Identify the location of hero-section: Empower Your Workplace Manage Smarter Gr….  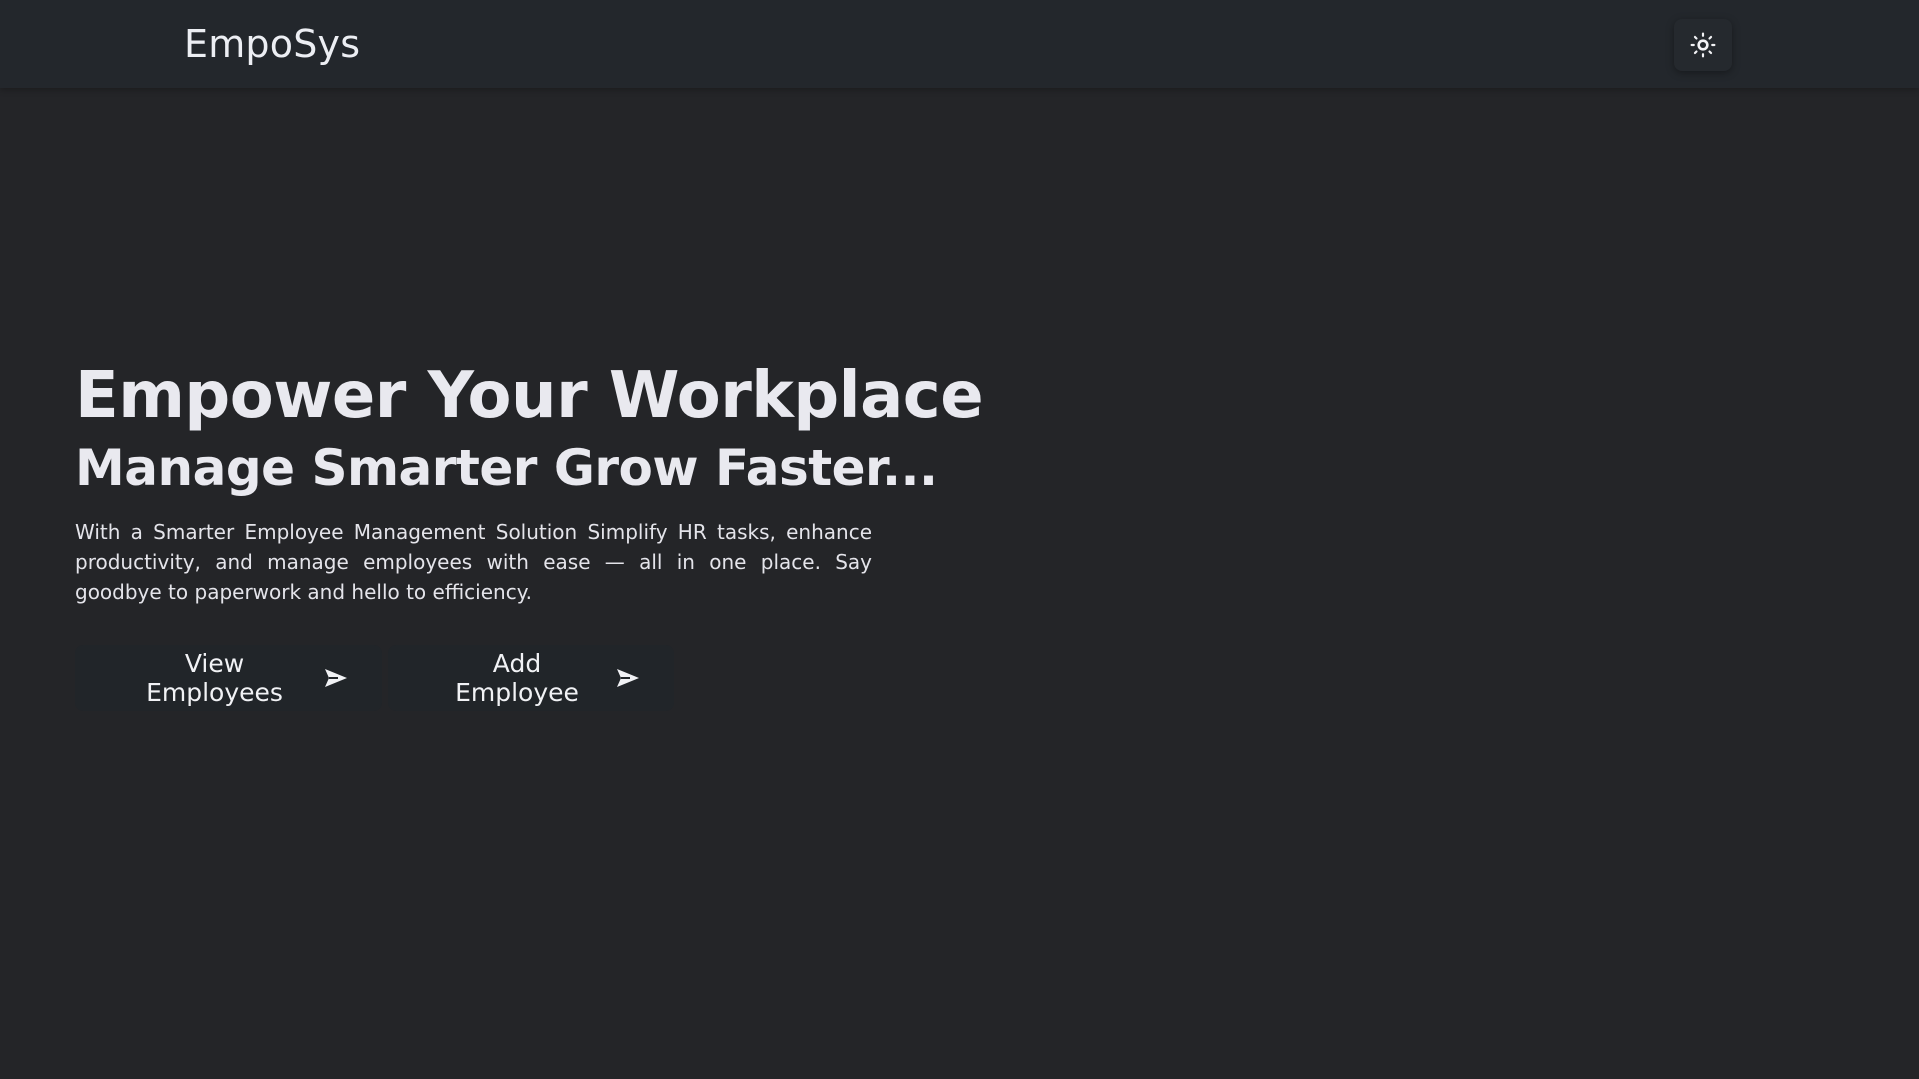
(529, 481).